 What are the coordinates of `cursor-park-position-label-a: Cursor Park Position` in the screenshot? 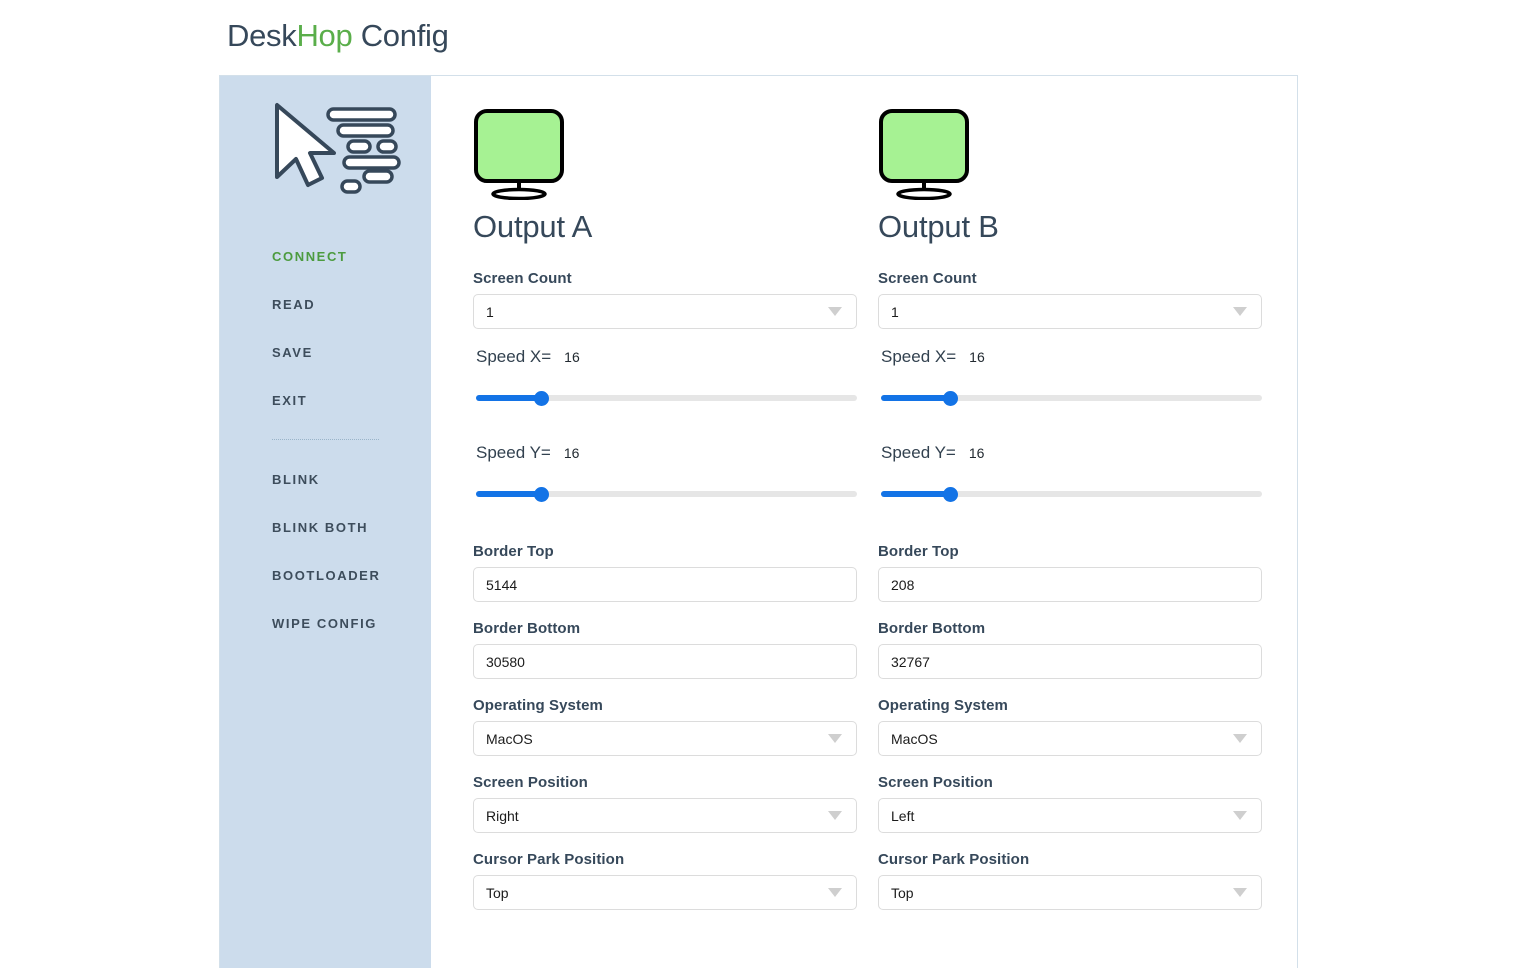 It's located at (549, 860).